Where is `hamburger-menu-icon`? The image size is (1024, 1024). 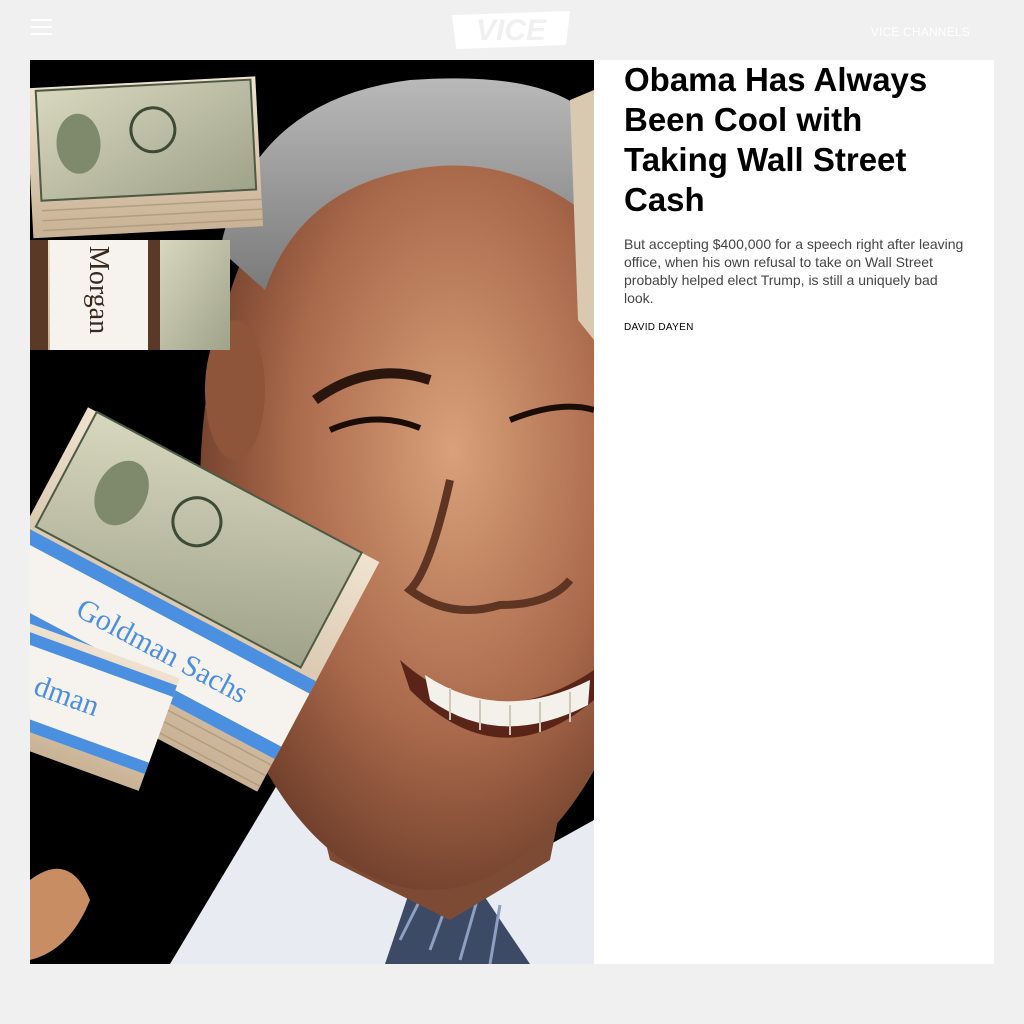 hamburger-menu-icon is located at coordinates (41, 27).